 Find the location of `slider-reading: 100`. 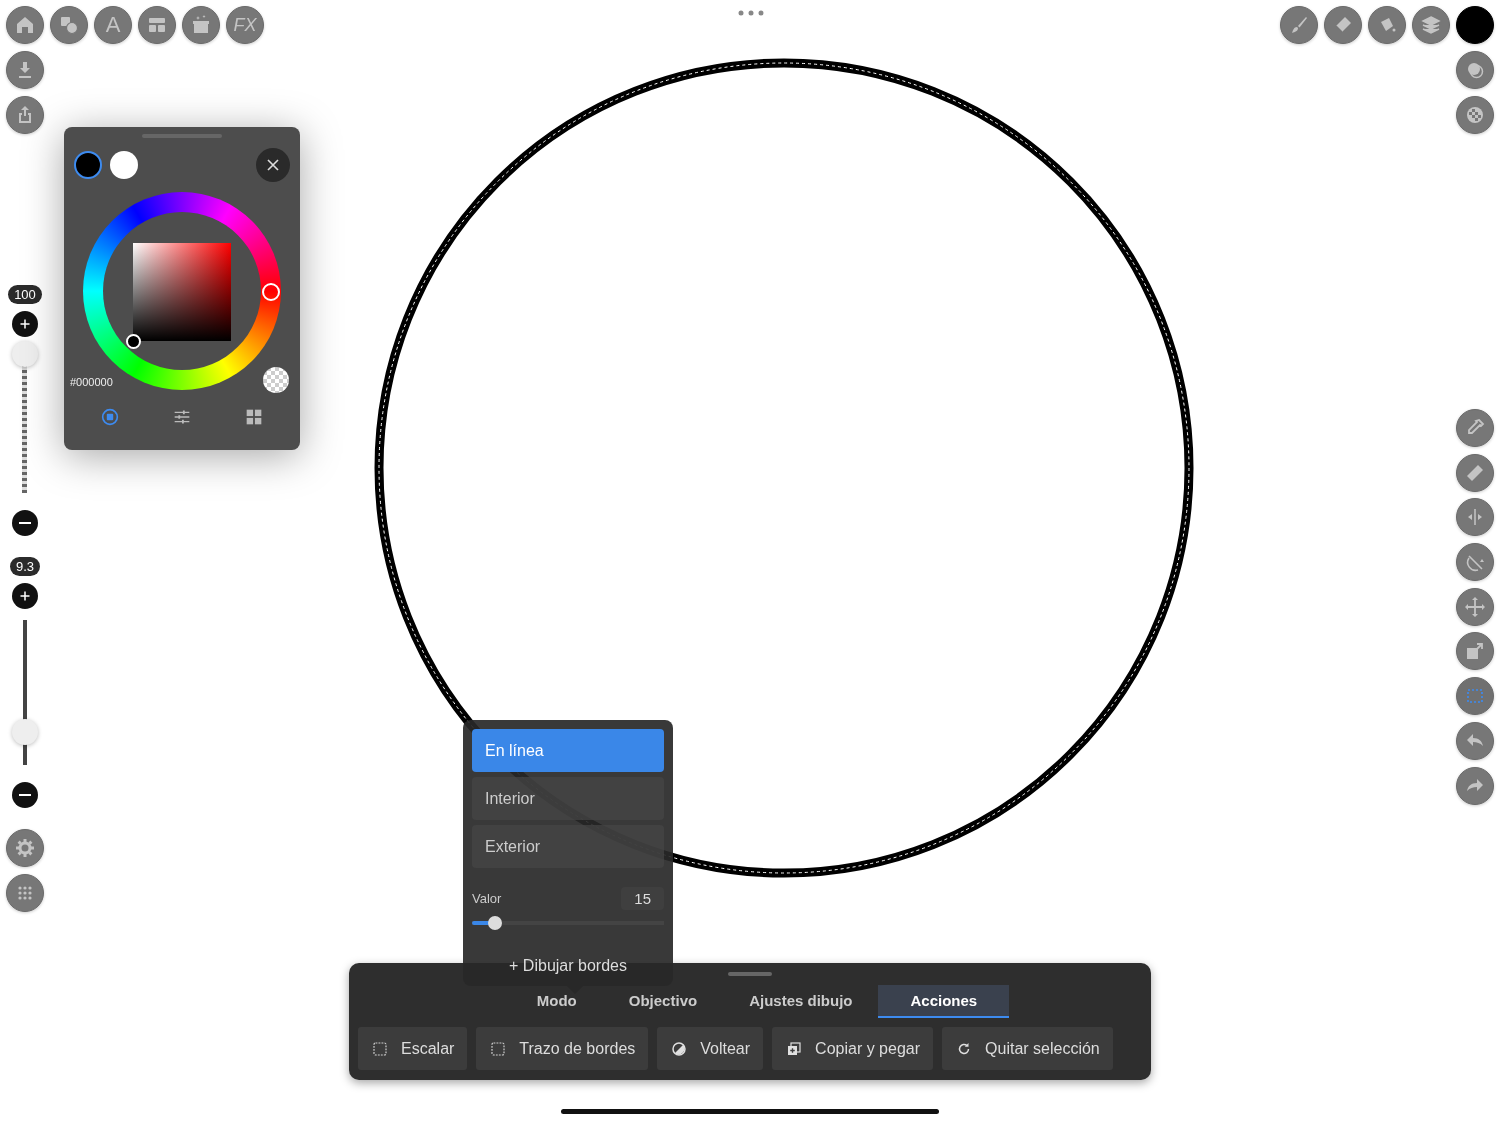

slider-reading: 100 is located at coordinates (25, 294).